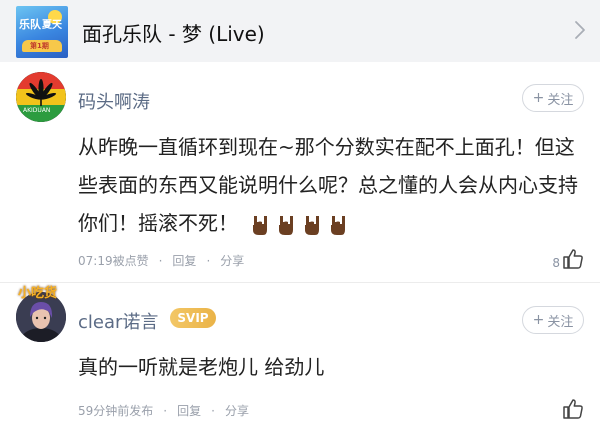 The height and width of the screenshot is (426, 600). I want to click on cannabis-leaf-icon, so click(41, 97).